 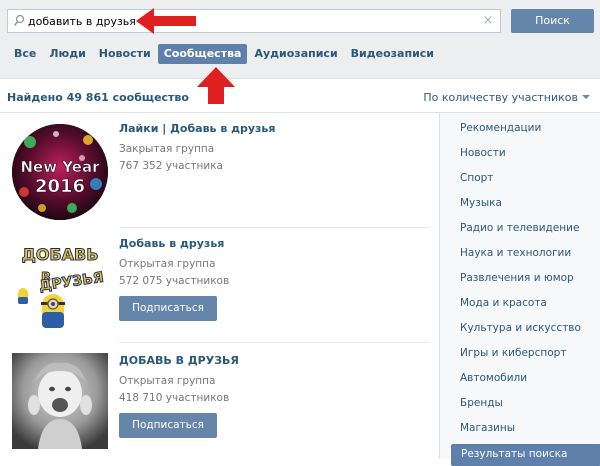 I want to click on sidebar-item: Новости, so click(x=483, y=153).